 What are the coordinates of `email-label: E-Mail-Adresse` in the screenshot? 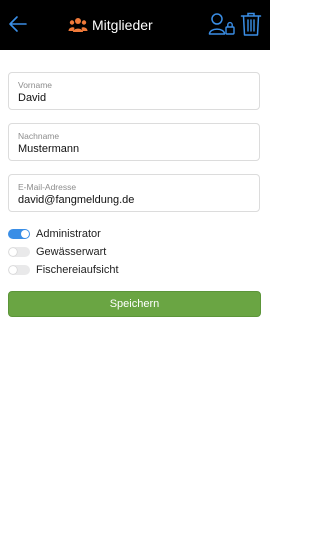 It's located at (47, 187).